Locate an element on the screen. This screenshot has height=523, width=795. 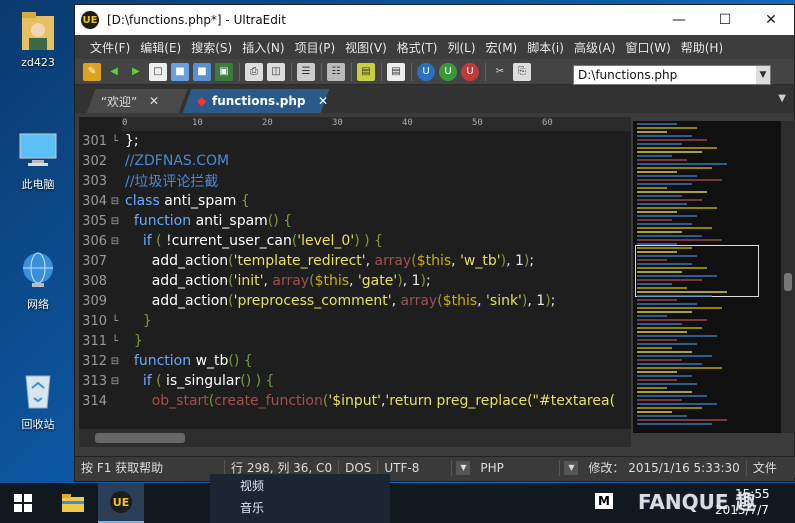
minimize-button: — is located at coordinates (679, 20).